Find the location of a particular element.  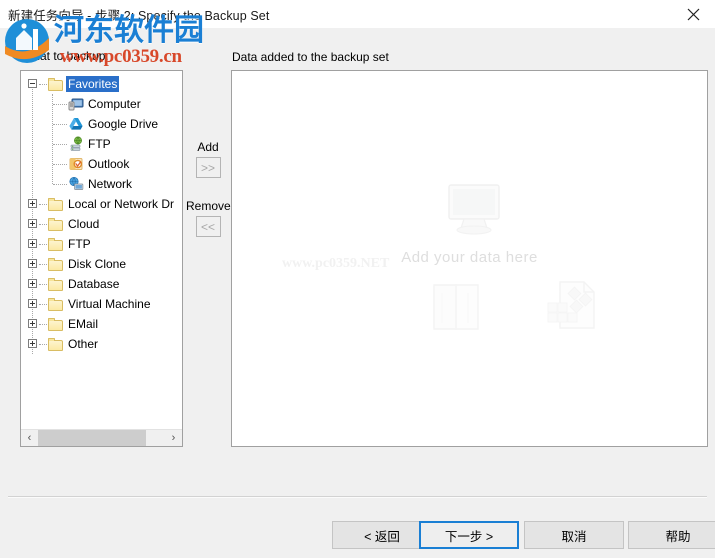

tree-item-label: Favorites is located at coordinates (93, 84).